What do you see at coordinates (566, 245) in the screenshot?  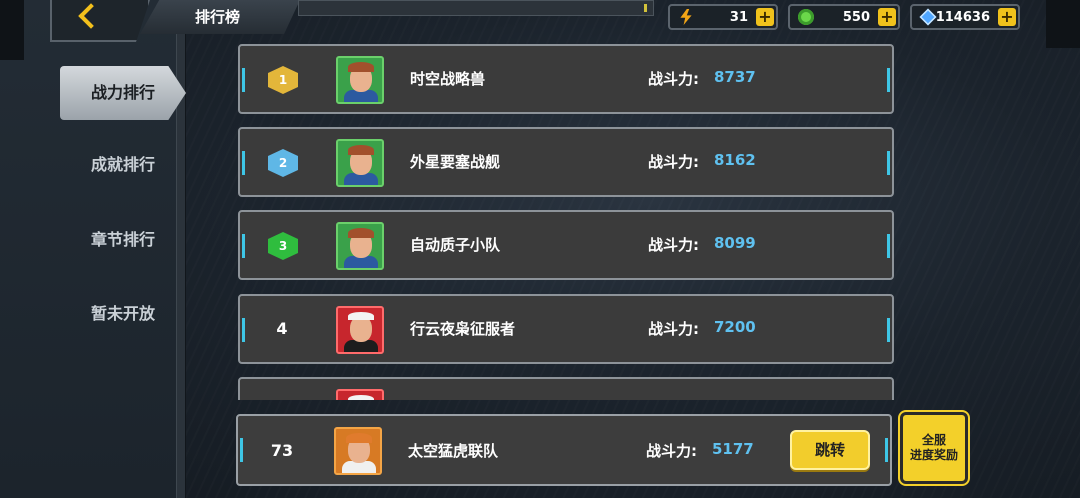 I see `list-item: 3 自动质子小队 战斗力: 8099` at bounding box center [566, 245].